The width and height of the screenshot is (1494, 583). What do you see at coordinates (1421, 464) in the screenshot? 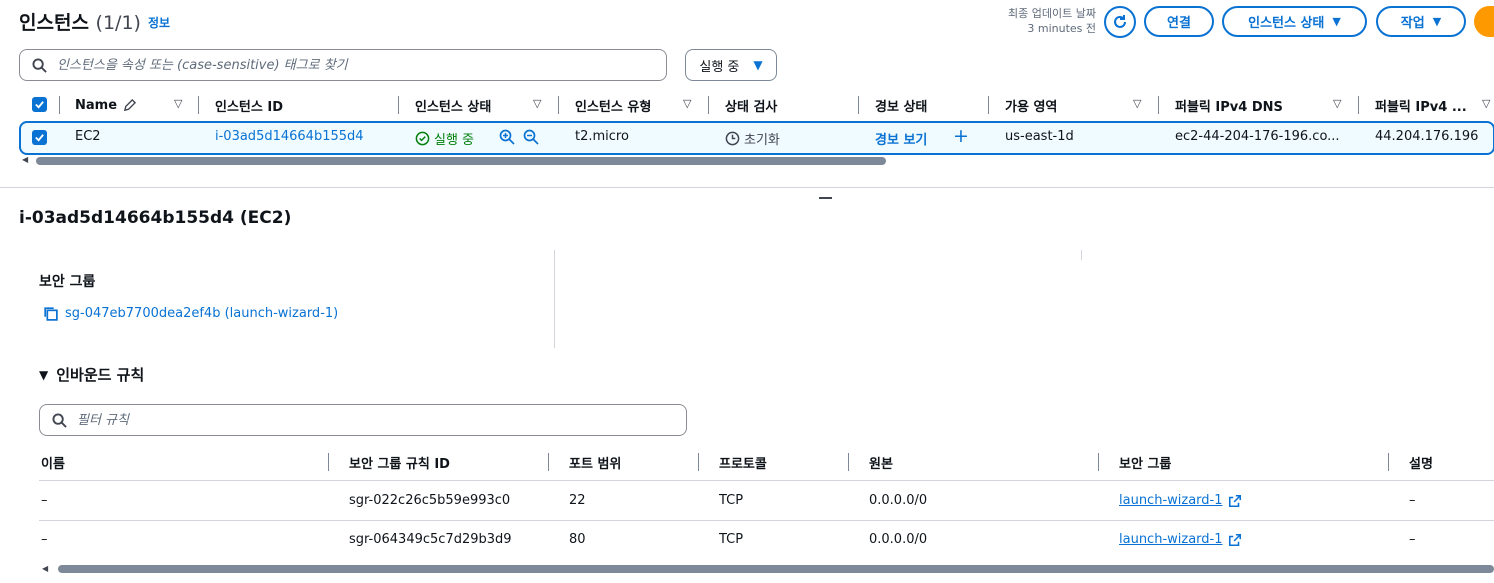
I see `rule-col-desc: 설명` at bounding box center [1421, 464].